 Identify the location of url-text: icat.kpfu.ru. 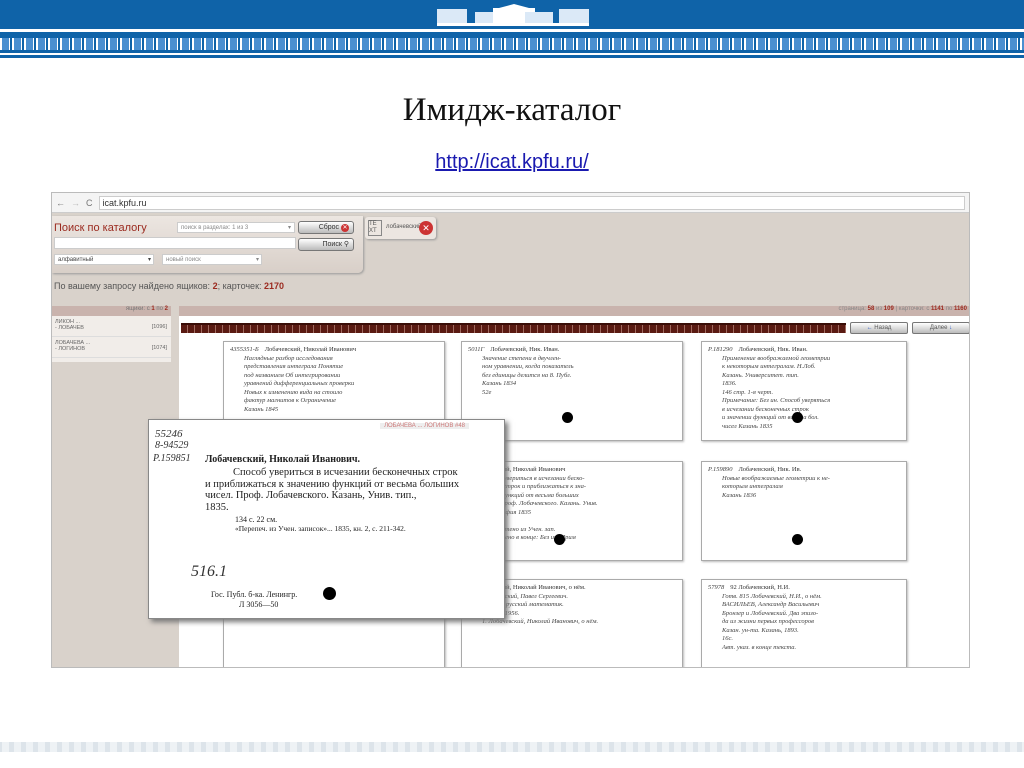
(124, 202).